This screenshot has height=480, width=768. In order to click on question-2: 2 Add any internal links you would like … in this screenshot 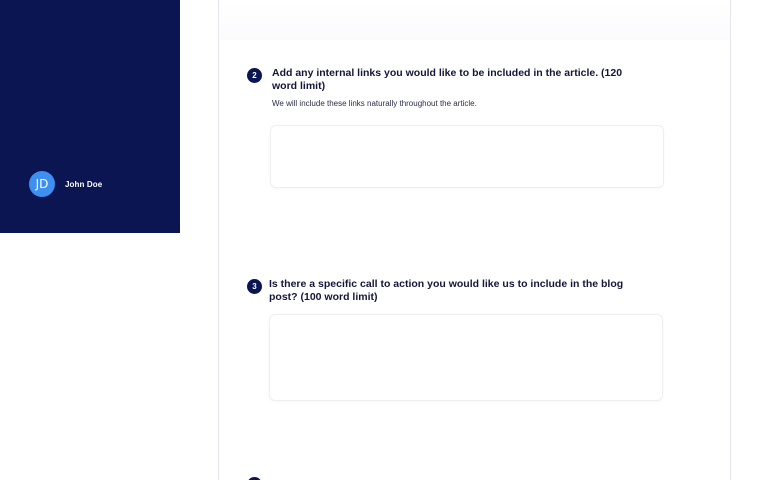, I will do `click(437, 87)`.